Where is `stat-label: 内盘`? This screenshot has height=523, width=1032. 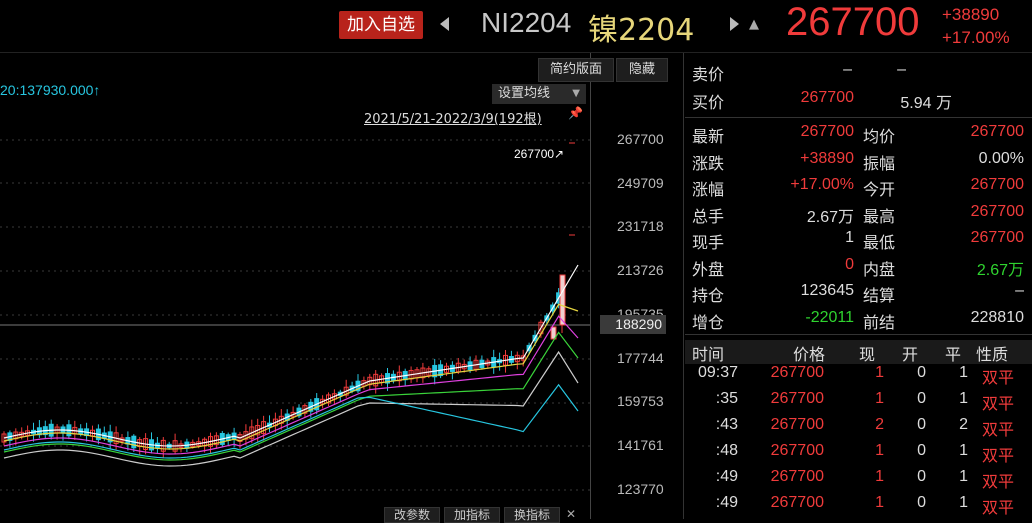 stat-label: 内盘 is located at coordinates (879, 269).